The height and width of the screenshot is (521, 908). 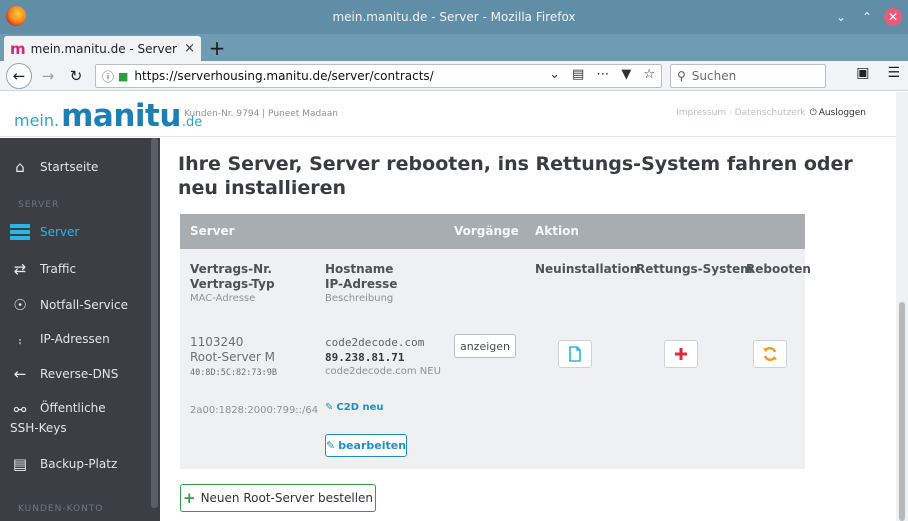 I want to click on sidebar-item-notfall: ☉ Notfall-Service, so click(x=69, y=305).